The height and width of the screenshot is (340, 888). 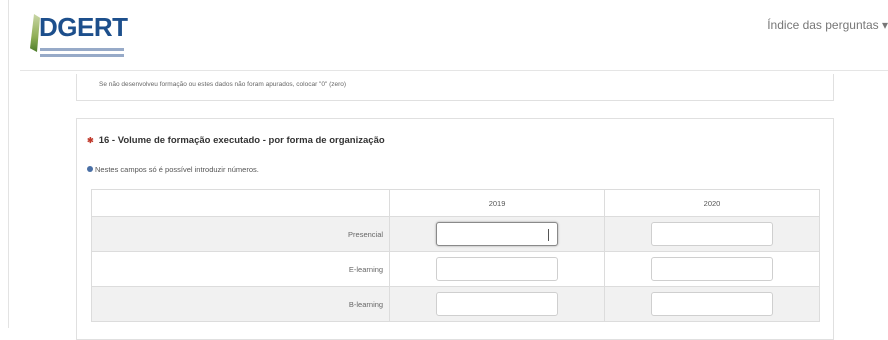 What do you see at coordinates (497, 203) in the screenshot?
I see `column-header-2019: 2019` at bounding box center [497, 203].